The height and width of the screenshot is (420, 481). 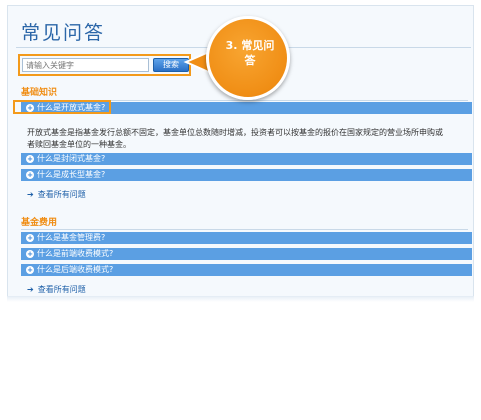 What do you see at coordinates (39, 223) in the screenshot?
I see `section-title-fees: 基金费用` at bounding box center [39, 223].